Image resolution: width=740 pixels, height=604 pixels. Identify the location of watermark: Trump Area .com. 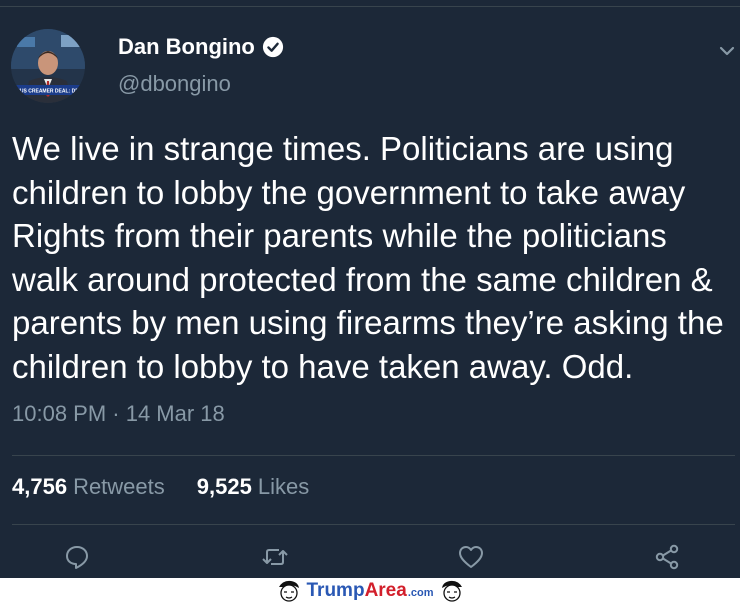
(370, 591).